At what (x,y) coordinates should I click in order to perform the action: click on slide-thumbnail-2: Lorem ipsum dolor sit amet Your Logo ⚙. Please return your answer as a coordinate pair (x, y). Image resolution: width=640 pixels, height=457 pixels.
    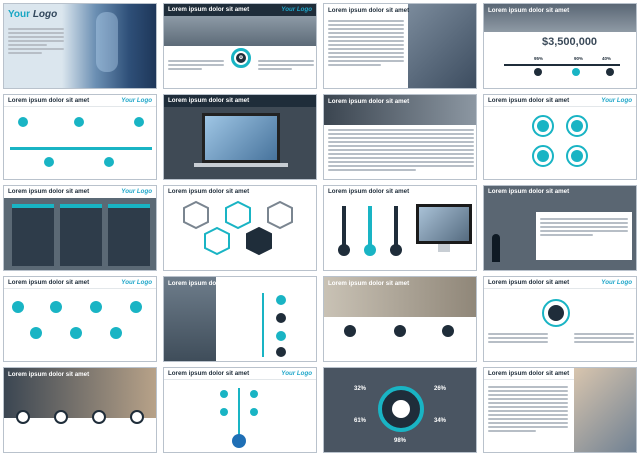
    Looking at the image, I should click on (240, 46).